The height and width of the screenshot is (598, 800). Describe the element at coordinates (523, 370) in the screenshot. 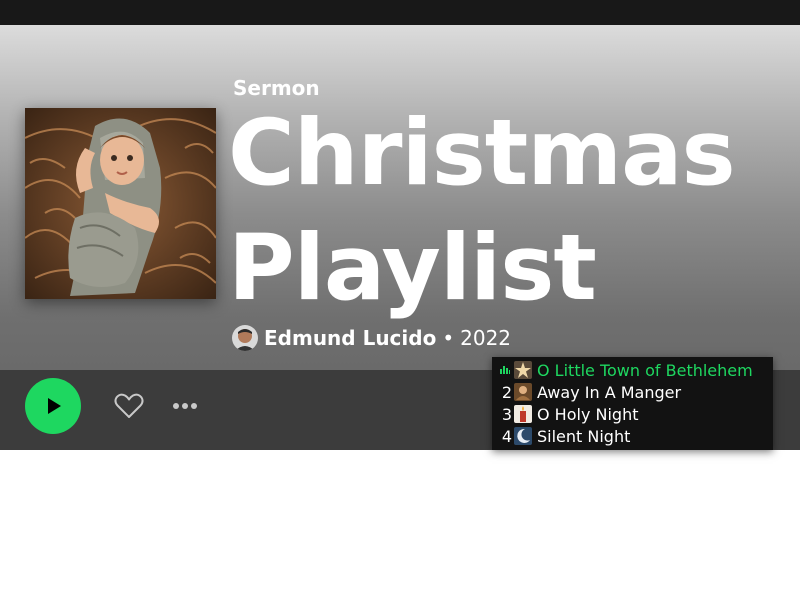

I see `star-angel-thumb` at that location.